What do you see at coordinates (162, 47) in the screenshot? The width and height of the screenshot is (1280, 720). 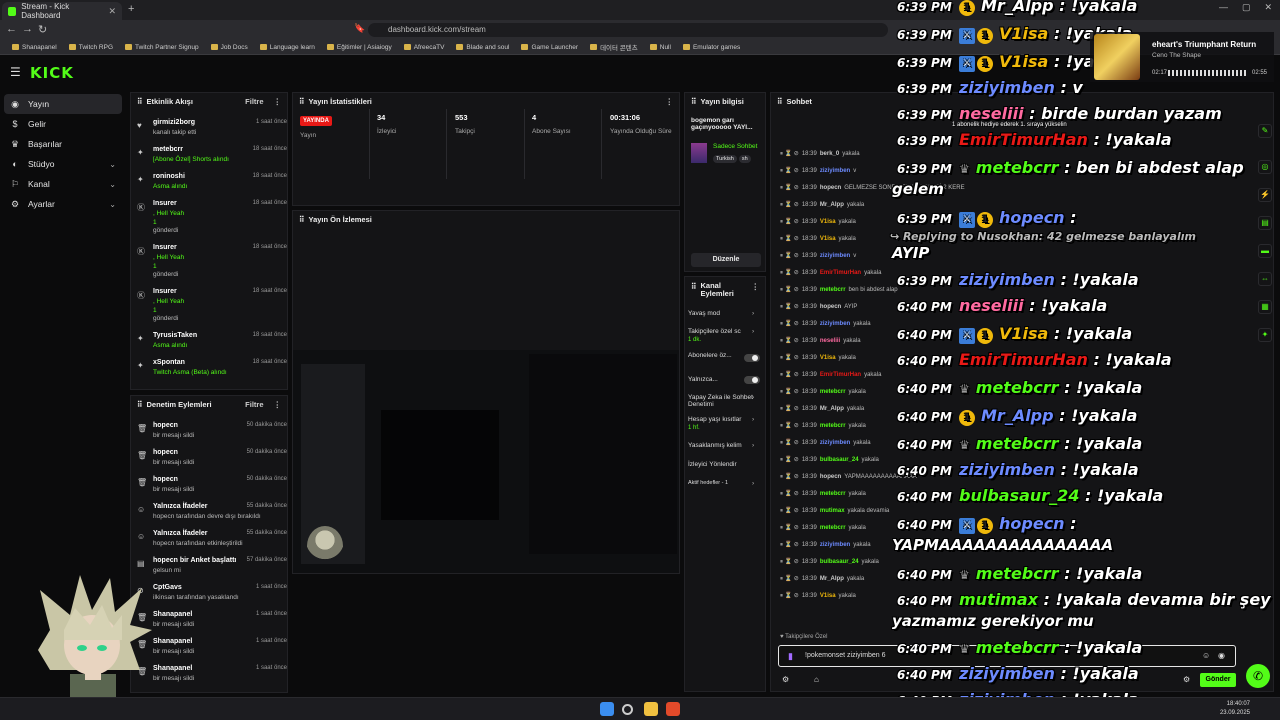 I see `bookmark-item: Twitch Partner Signup` at bounding box center [162, 47].